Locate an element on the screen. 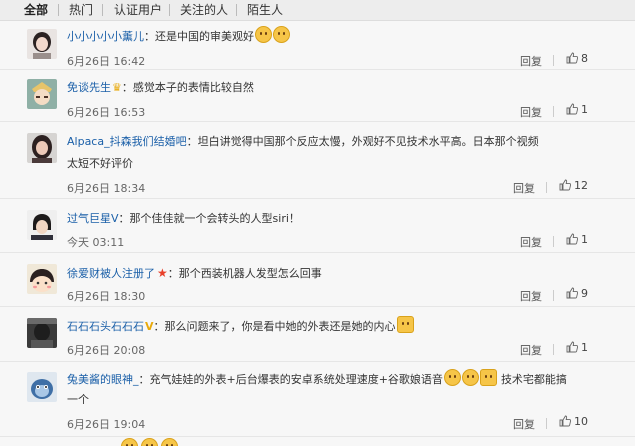 The height and width of the screenshot is (446, 635). trophy-badge-icon: ♛ is located at coordinates (117, 87).